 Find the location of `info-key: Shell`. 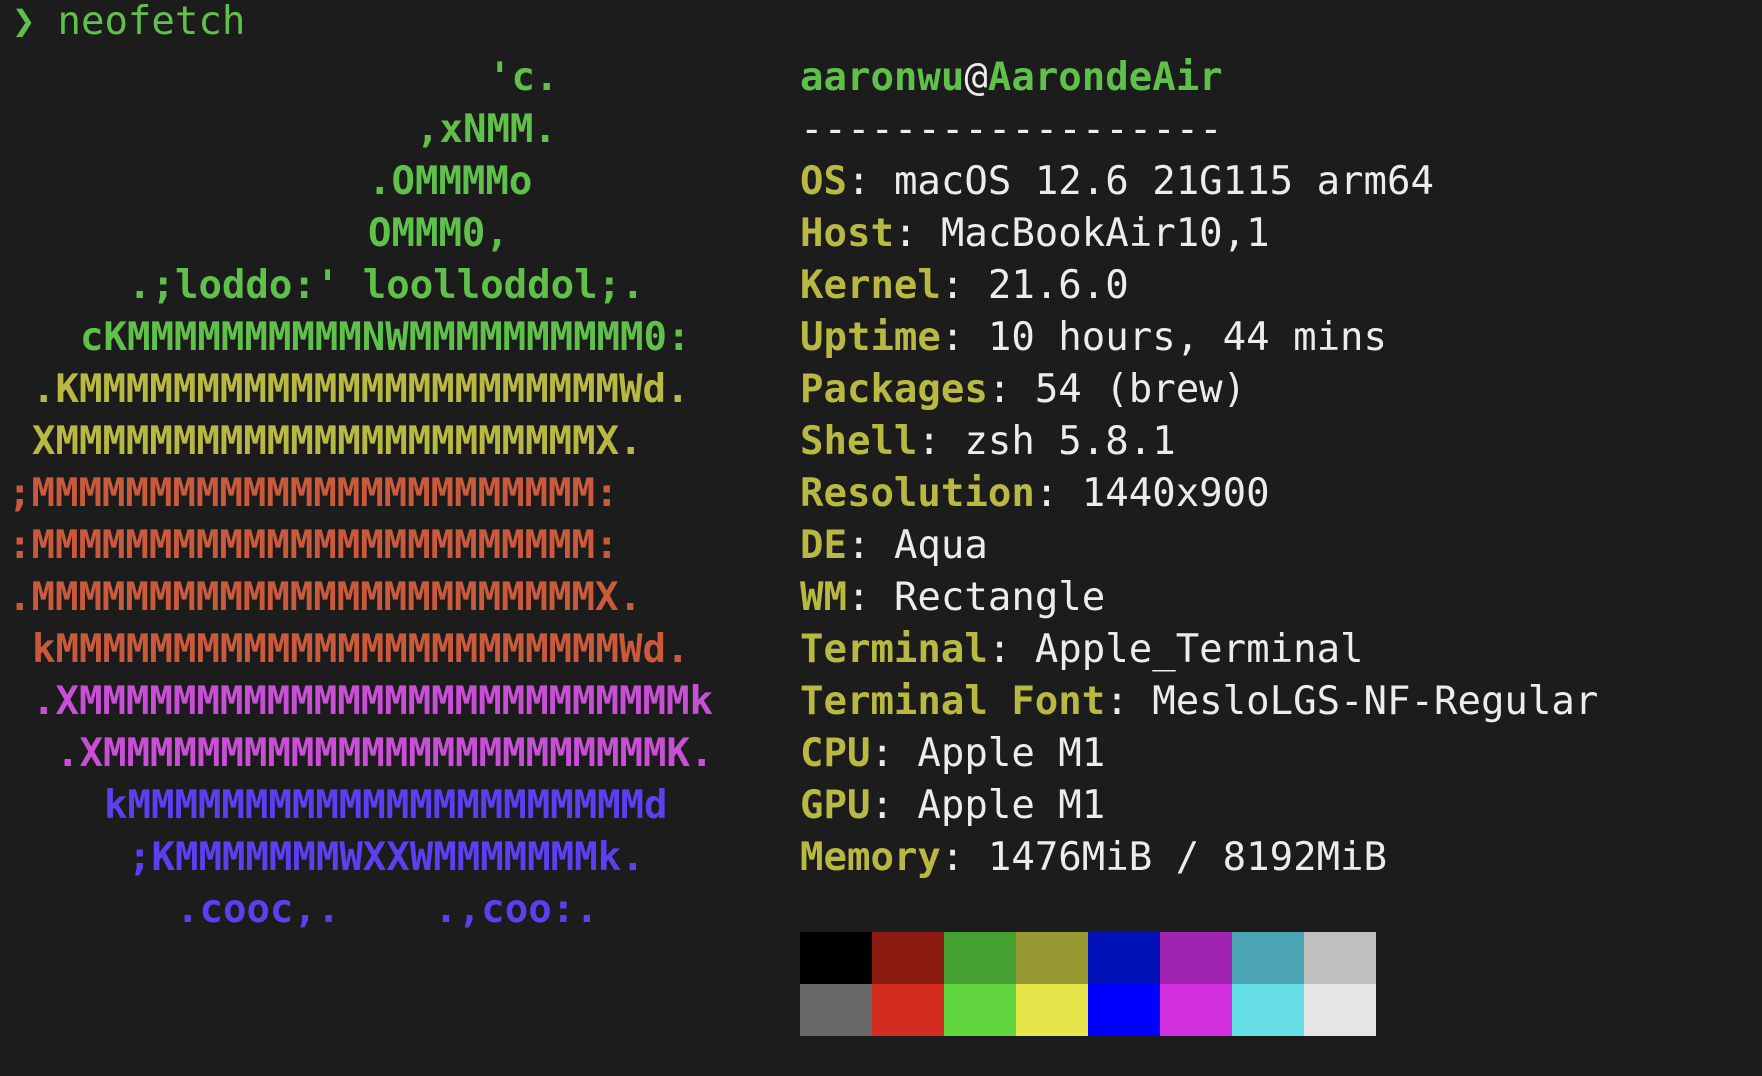

info-key: Shell is located at coordinates (859, 441).